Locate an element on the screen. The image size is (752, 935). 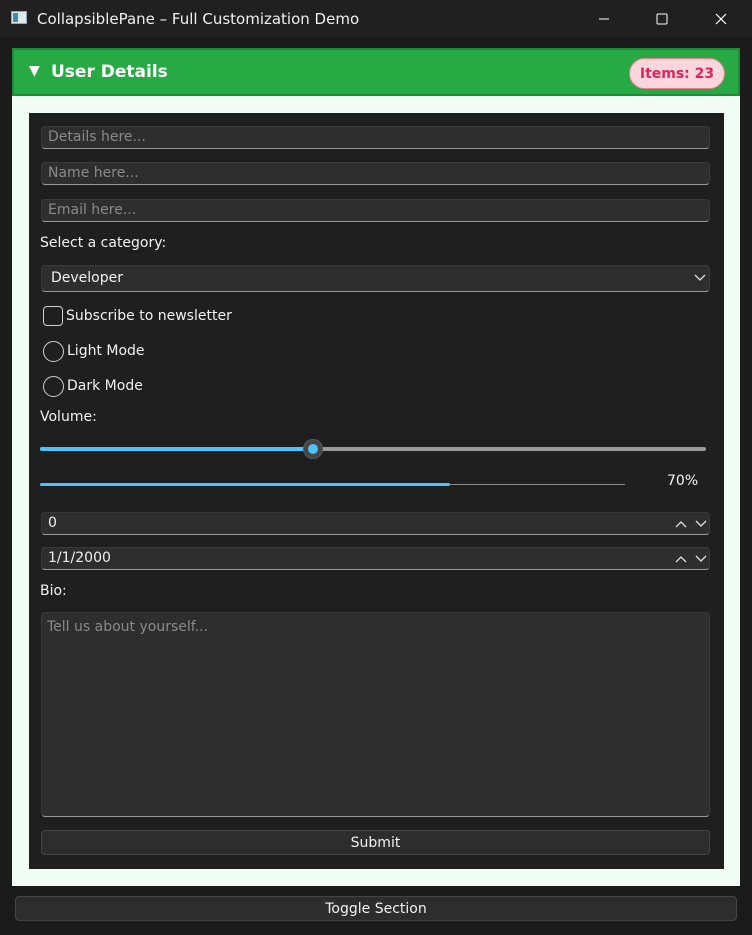
newsletter-checkbox is located at coordinates (53, 316).